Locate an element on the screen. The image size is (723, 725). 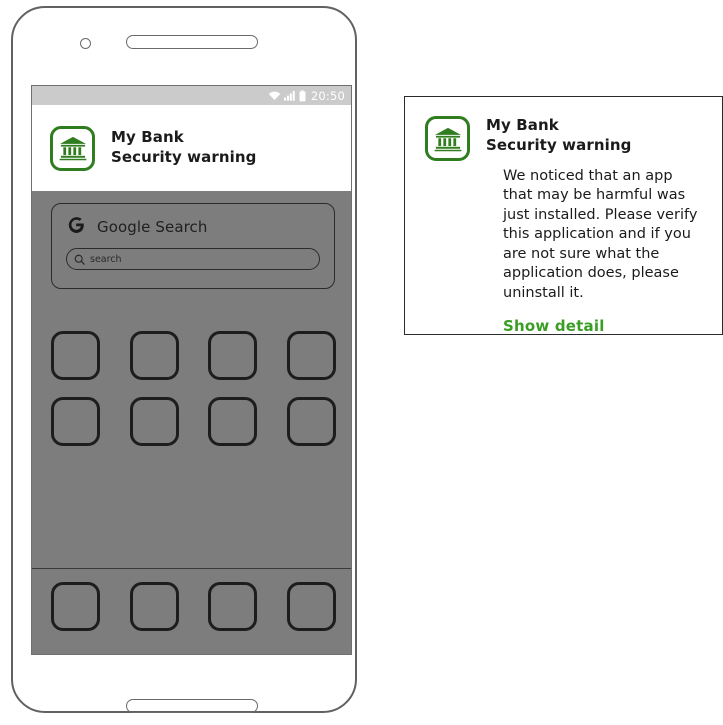
magnifier-icon is located at coordinates (79, 259).